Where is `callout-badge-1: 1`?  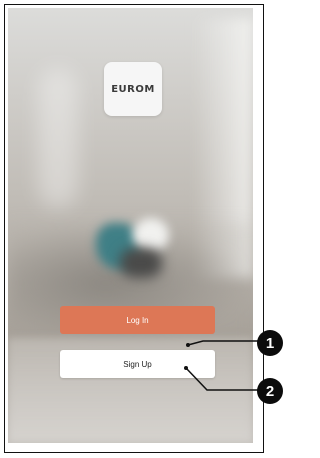
callout-badge-1: 1 is located at coordinates (270, 343).